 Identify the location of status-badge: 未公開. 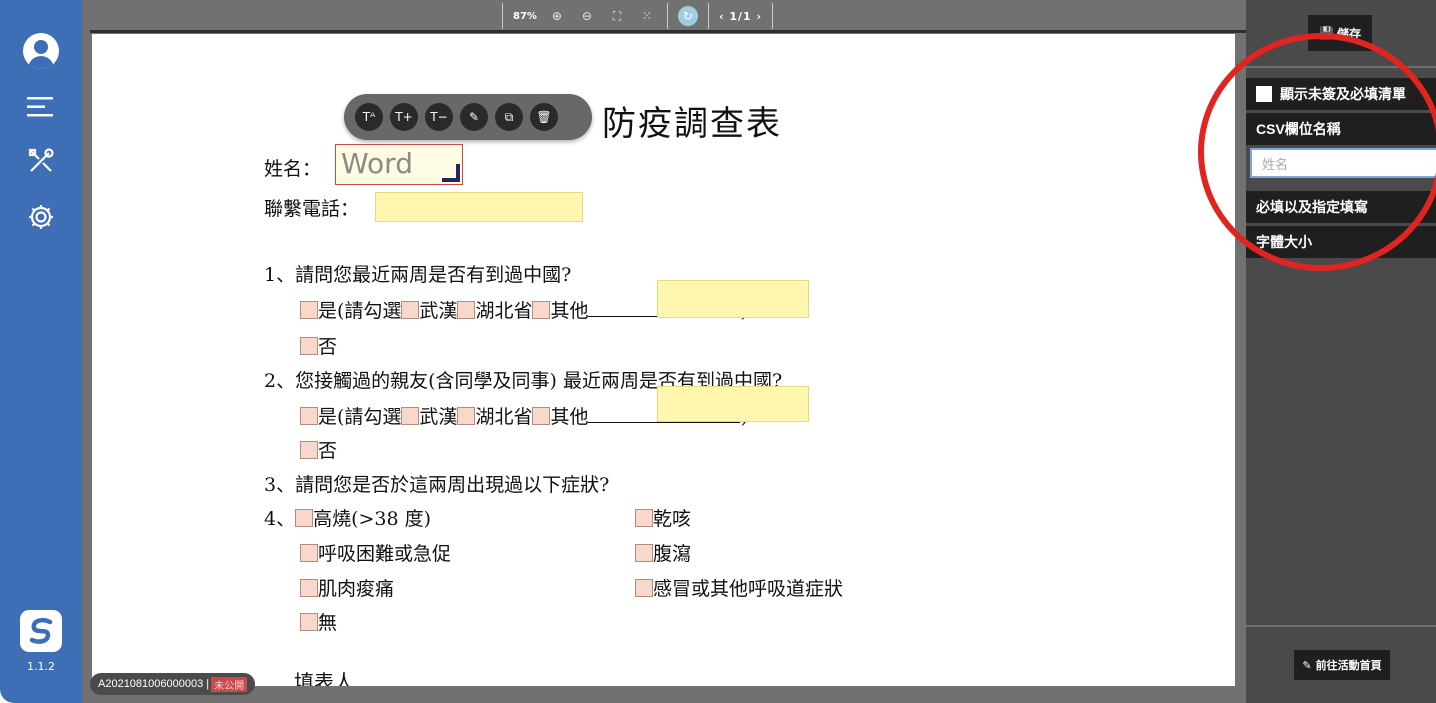
(229, 684).